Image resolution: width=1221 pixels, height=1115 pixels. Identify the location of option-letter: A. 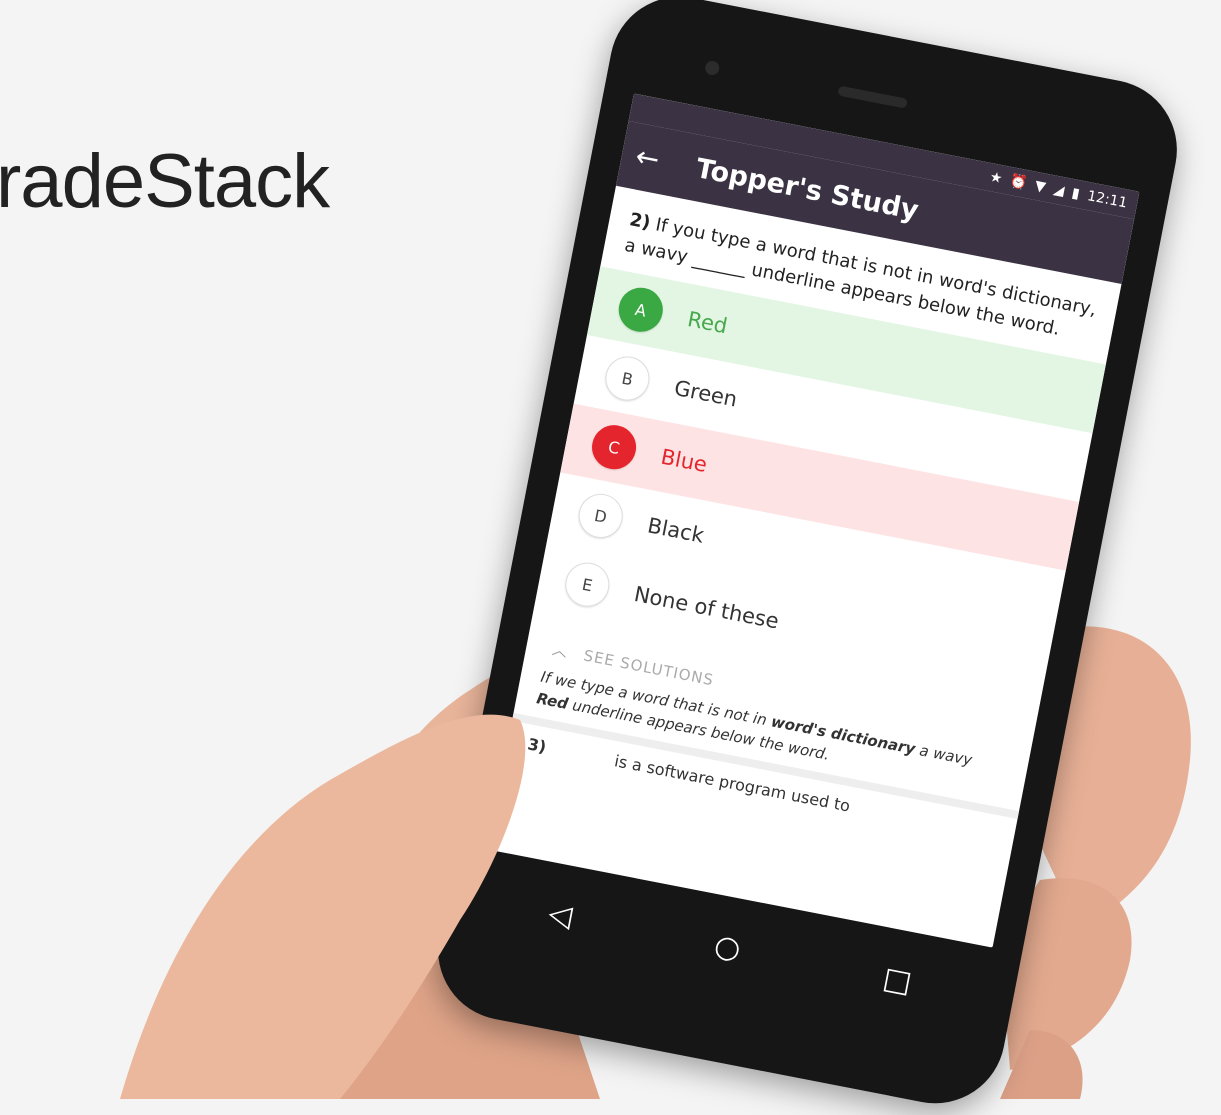
(640, 309).